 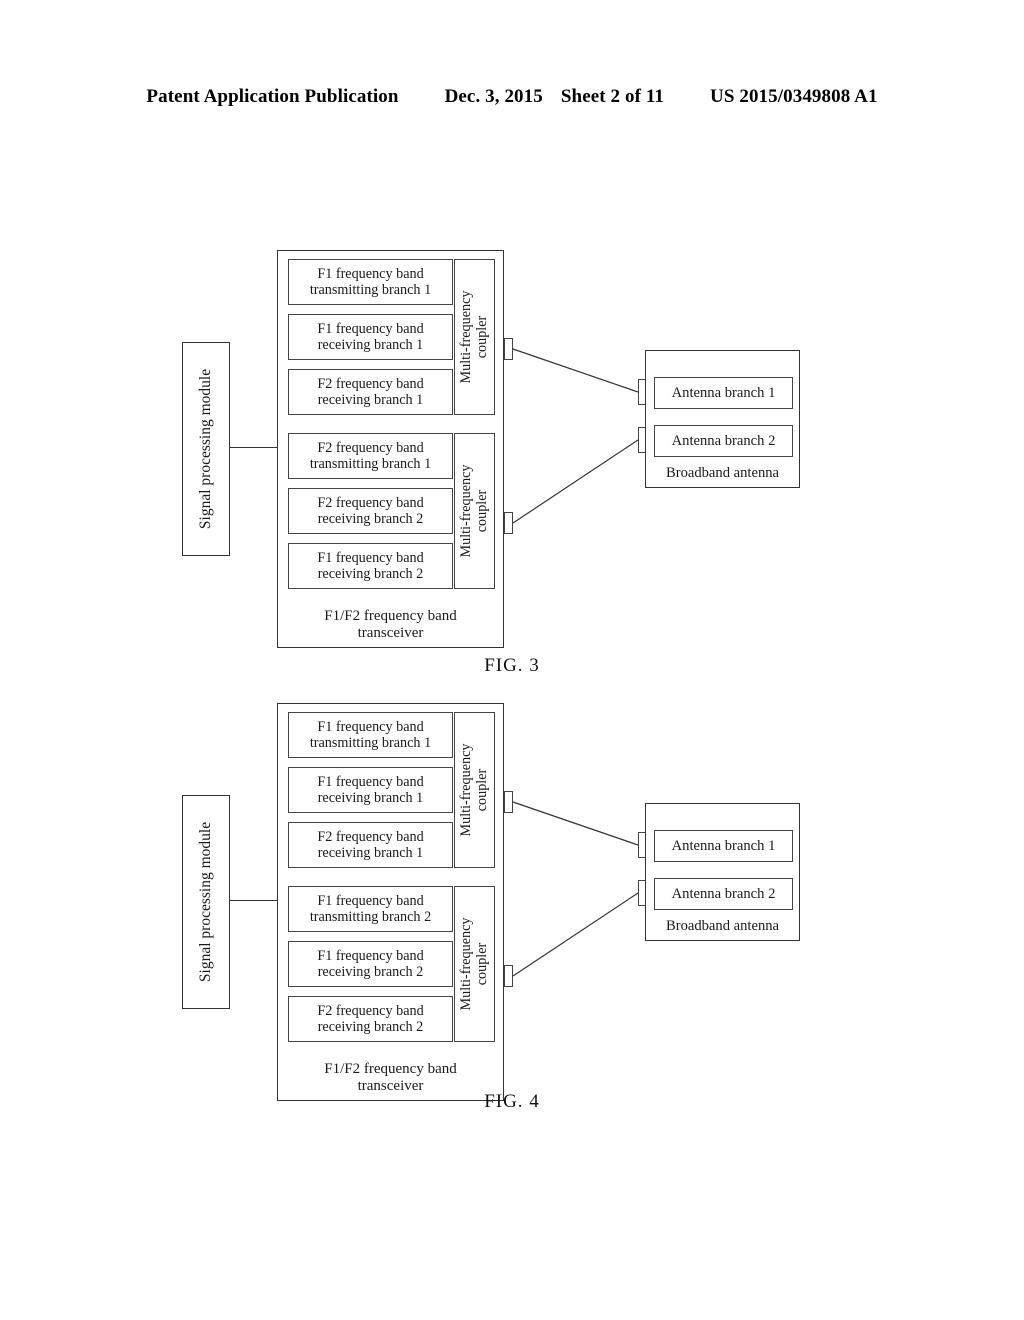 I want to click on header-publication: Patent Application Publication, so click(x=272, y=96).